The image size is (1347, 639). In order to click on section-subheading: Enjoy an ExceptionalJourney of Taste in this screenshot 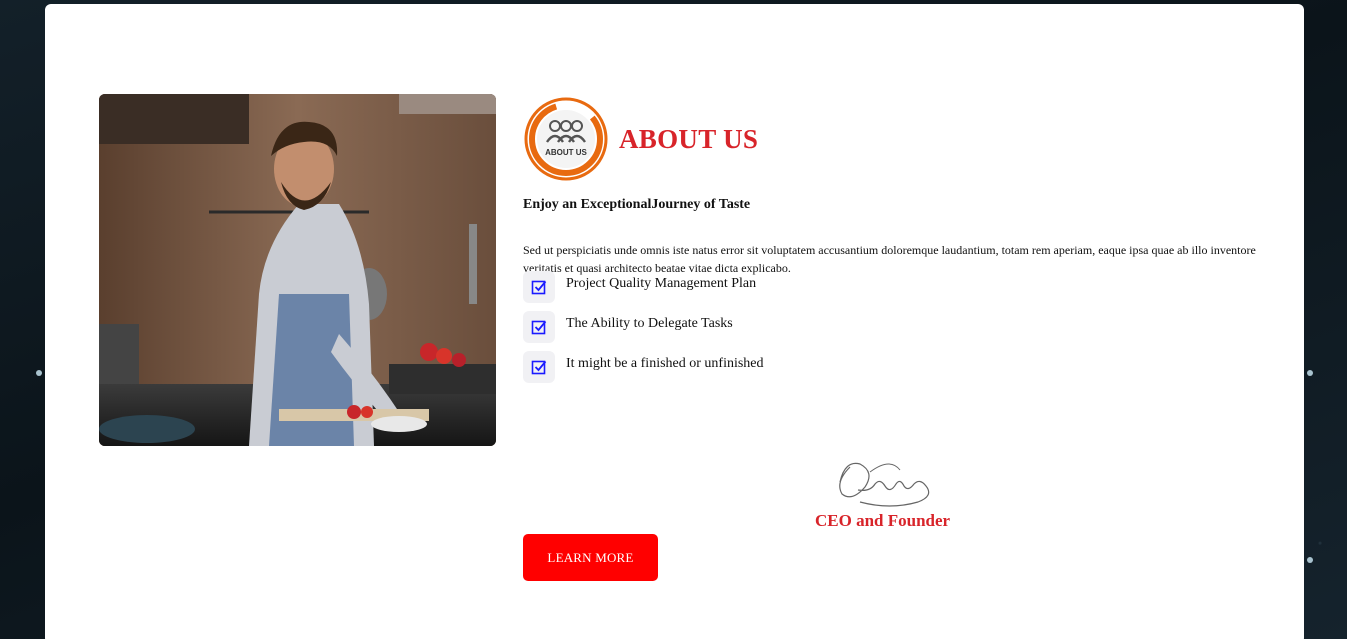, I will do `click(637, 204)`.